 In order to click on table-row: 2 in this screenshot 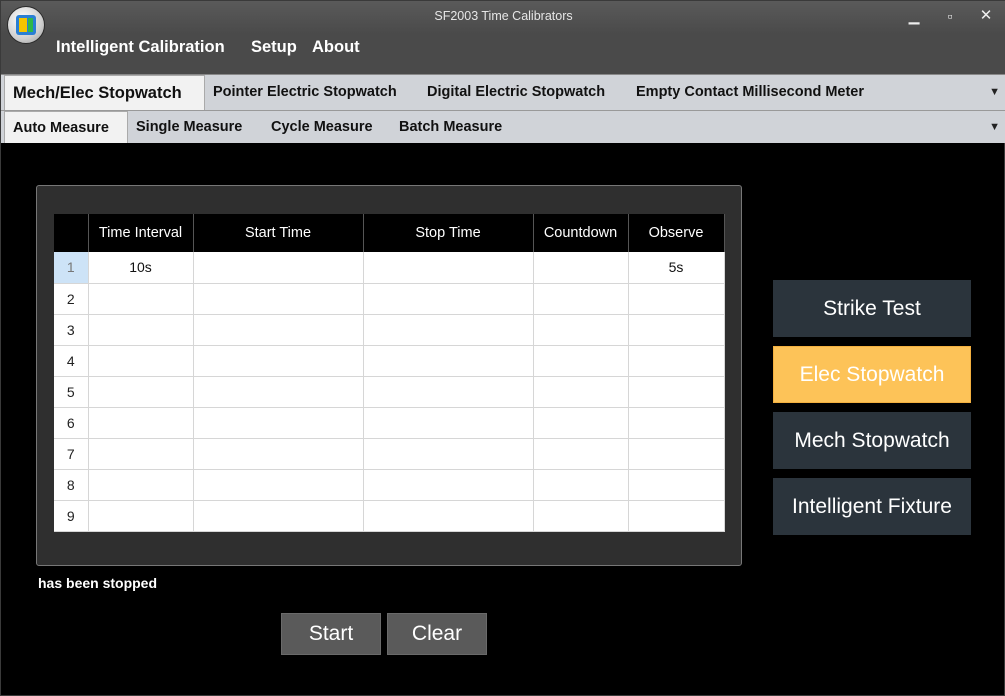, I will do `click(389, 299)`.